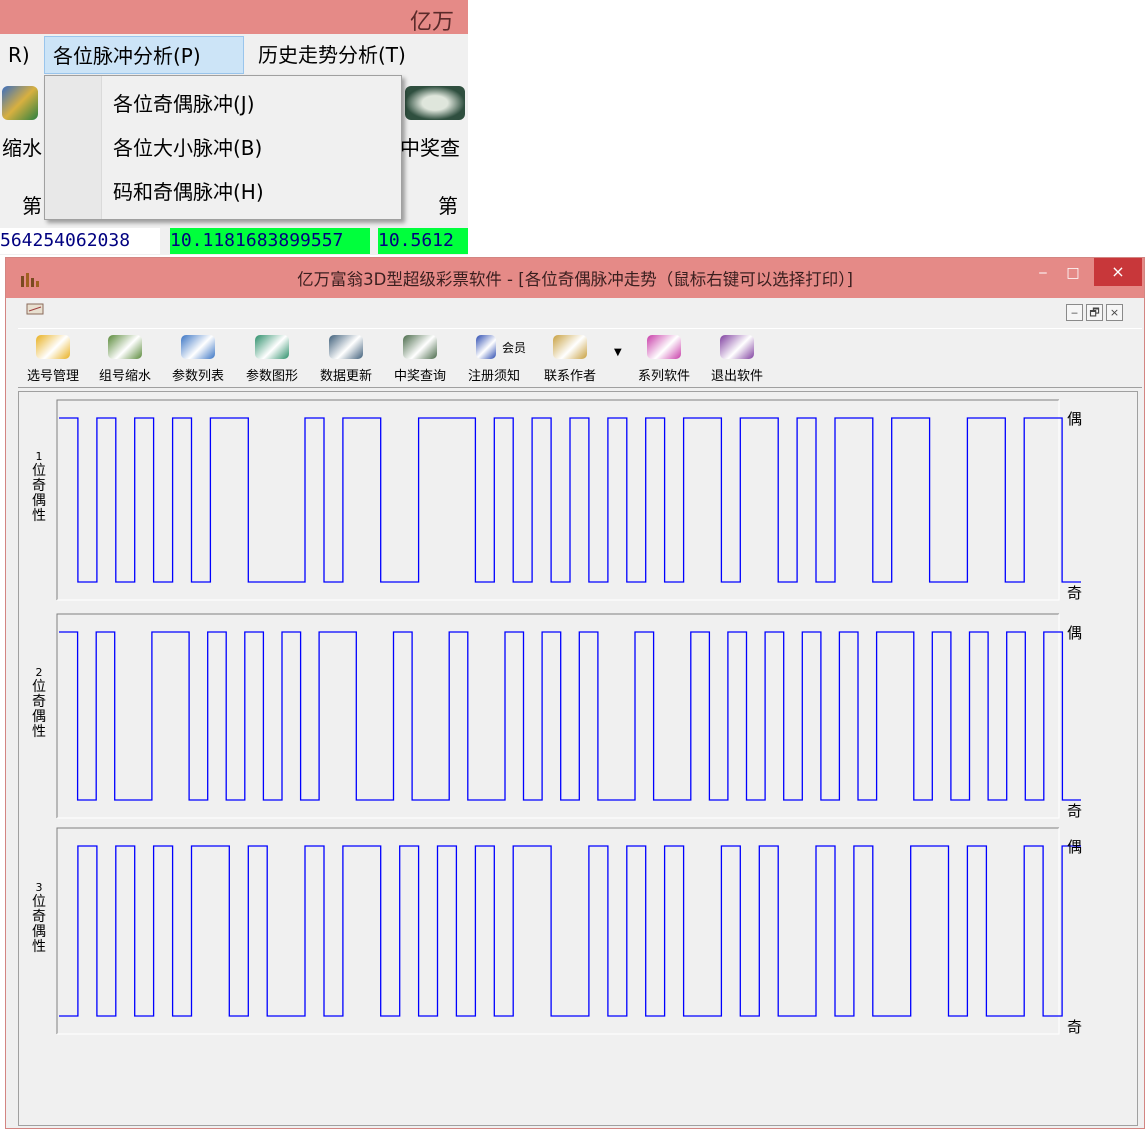 This screenshot has width=1145, height=1129. I want to click on toolbar-label: 数据更新, so click(345, 376).